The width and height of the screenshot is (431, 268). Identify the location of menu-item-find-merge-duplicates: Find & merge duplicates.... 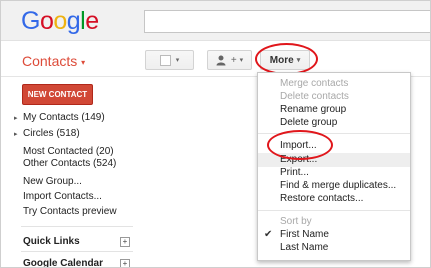
(338, 185).